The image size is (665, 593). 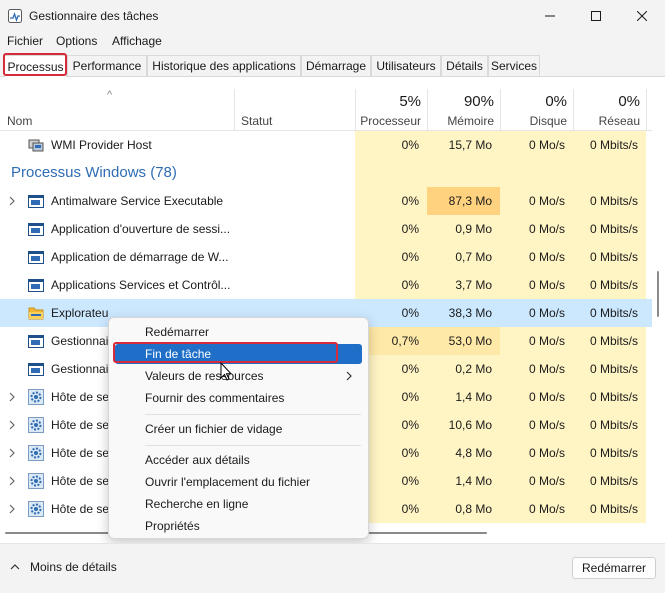 I want to click on context-menu-item-label: Fin de tâche, so click(x=178, y=354).